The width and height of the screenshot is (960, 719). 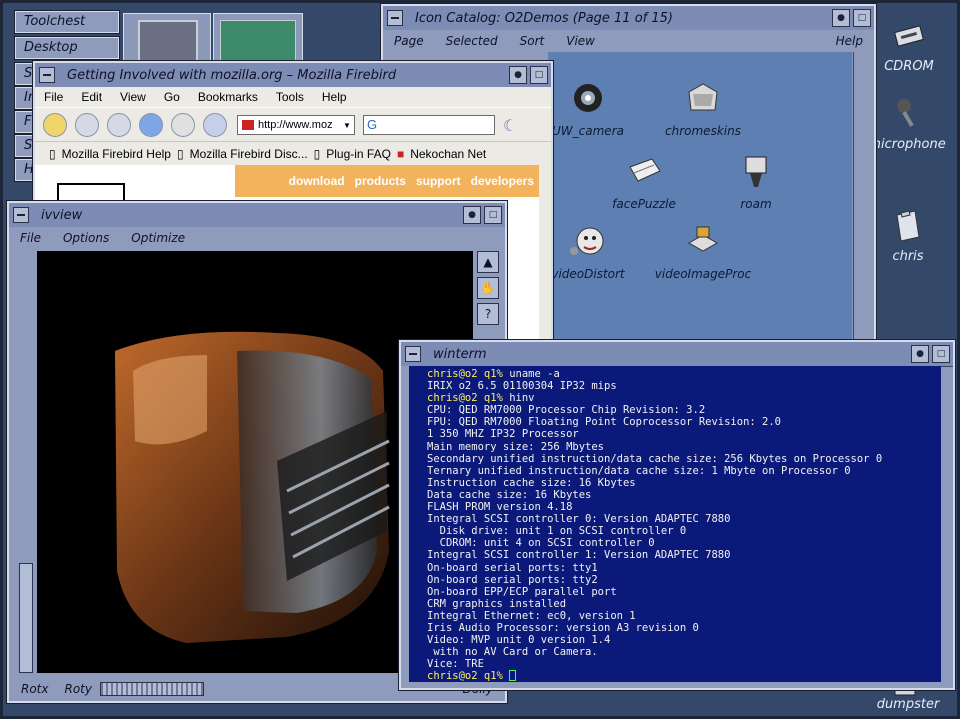 I want to click on desktop-icon-dumpster: dumpster, so click(x=908, y=704).